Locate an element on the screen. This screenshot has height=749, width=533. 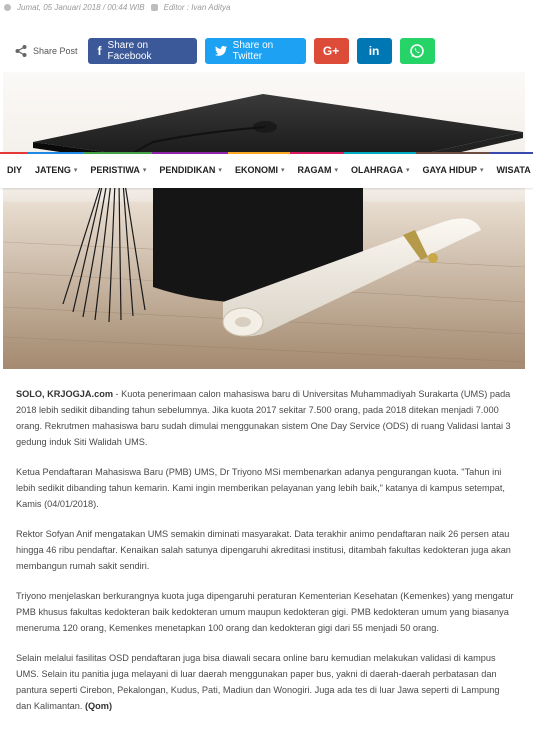
clock-icon is located at coordinates (7, 7).